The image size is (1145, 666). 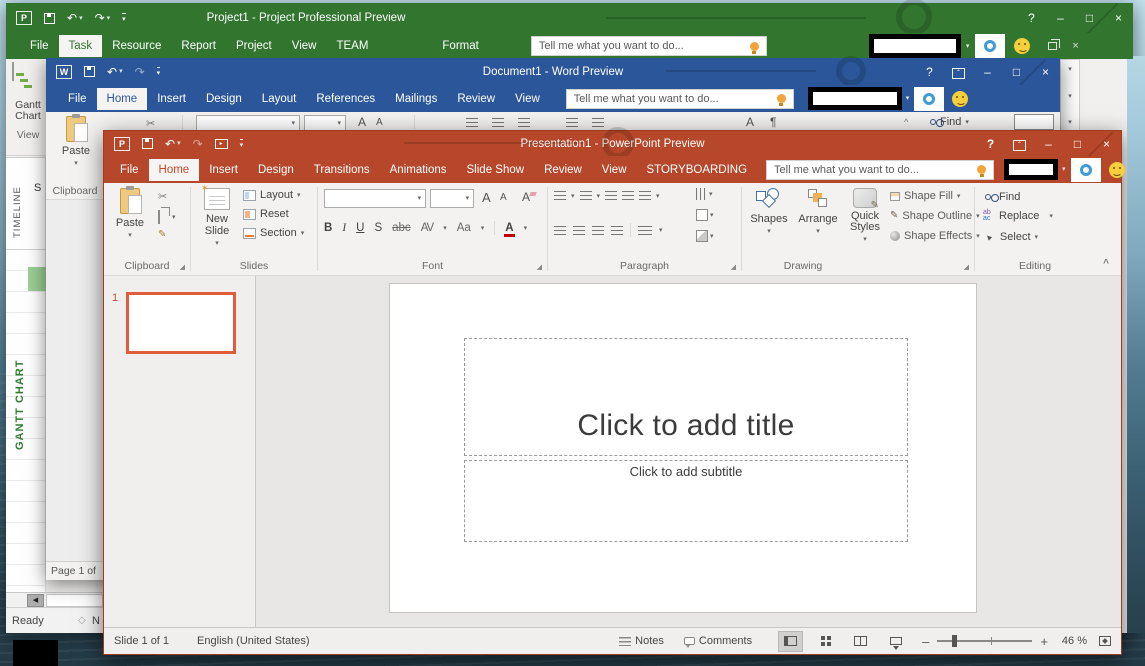 What do you see at coordinates (496, 170) in the screenshot?
I see `tab-slide-show: Slide Show` at bounding box center [496, 170].